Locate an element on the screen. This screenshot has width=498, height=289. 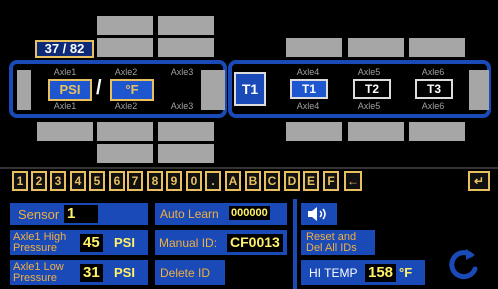
trailer-t3-button: T3 is located at coordinates (434, 89).